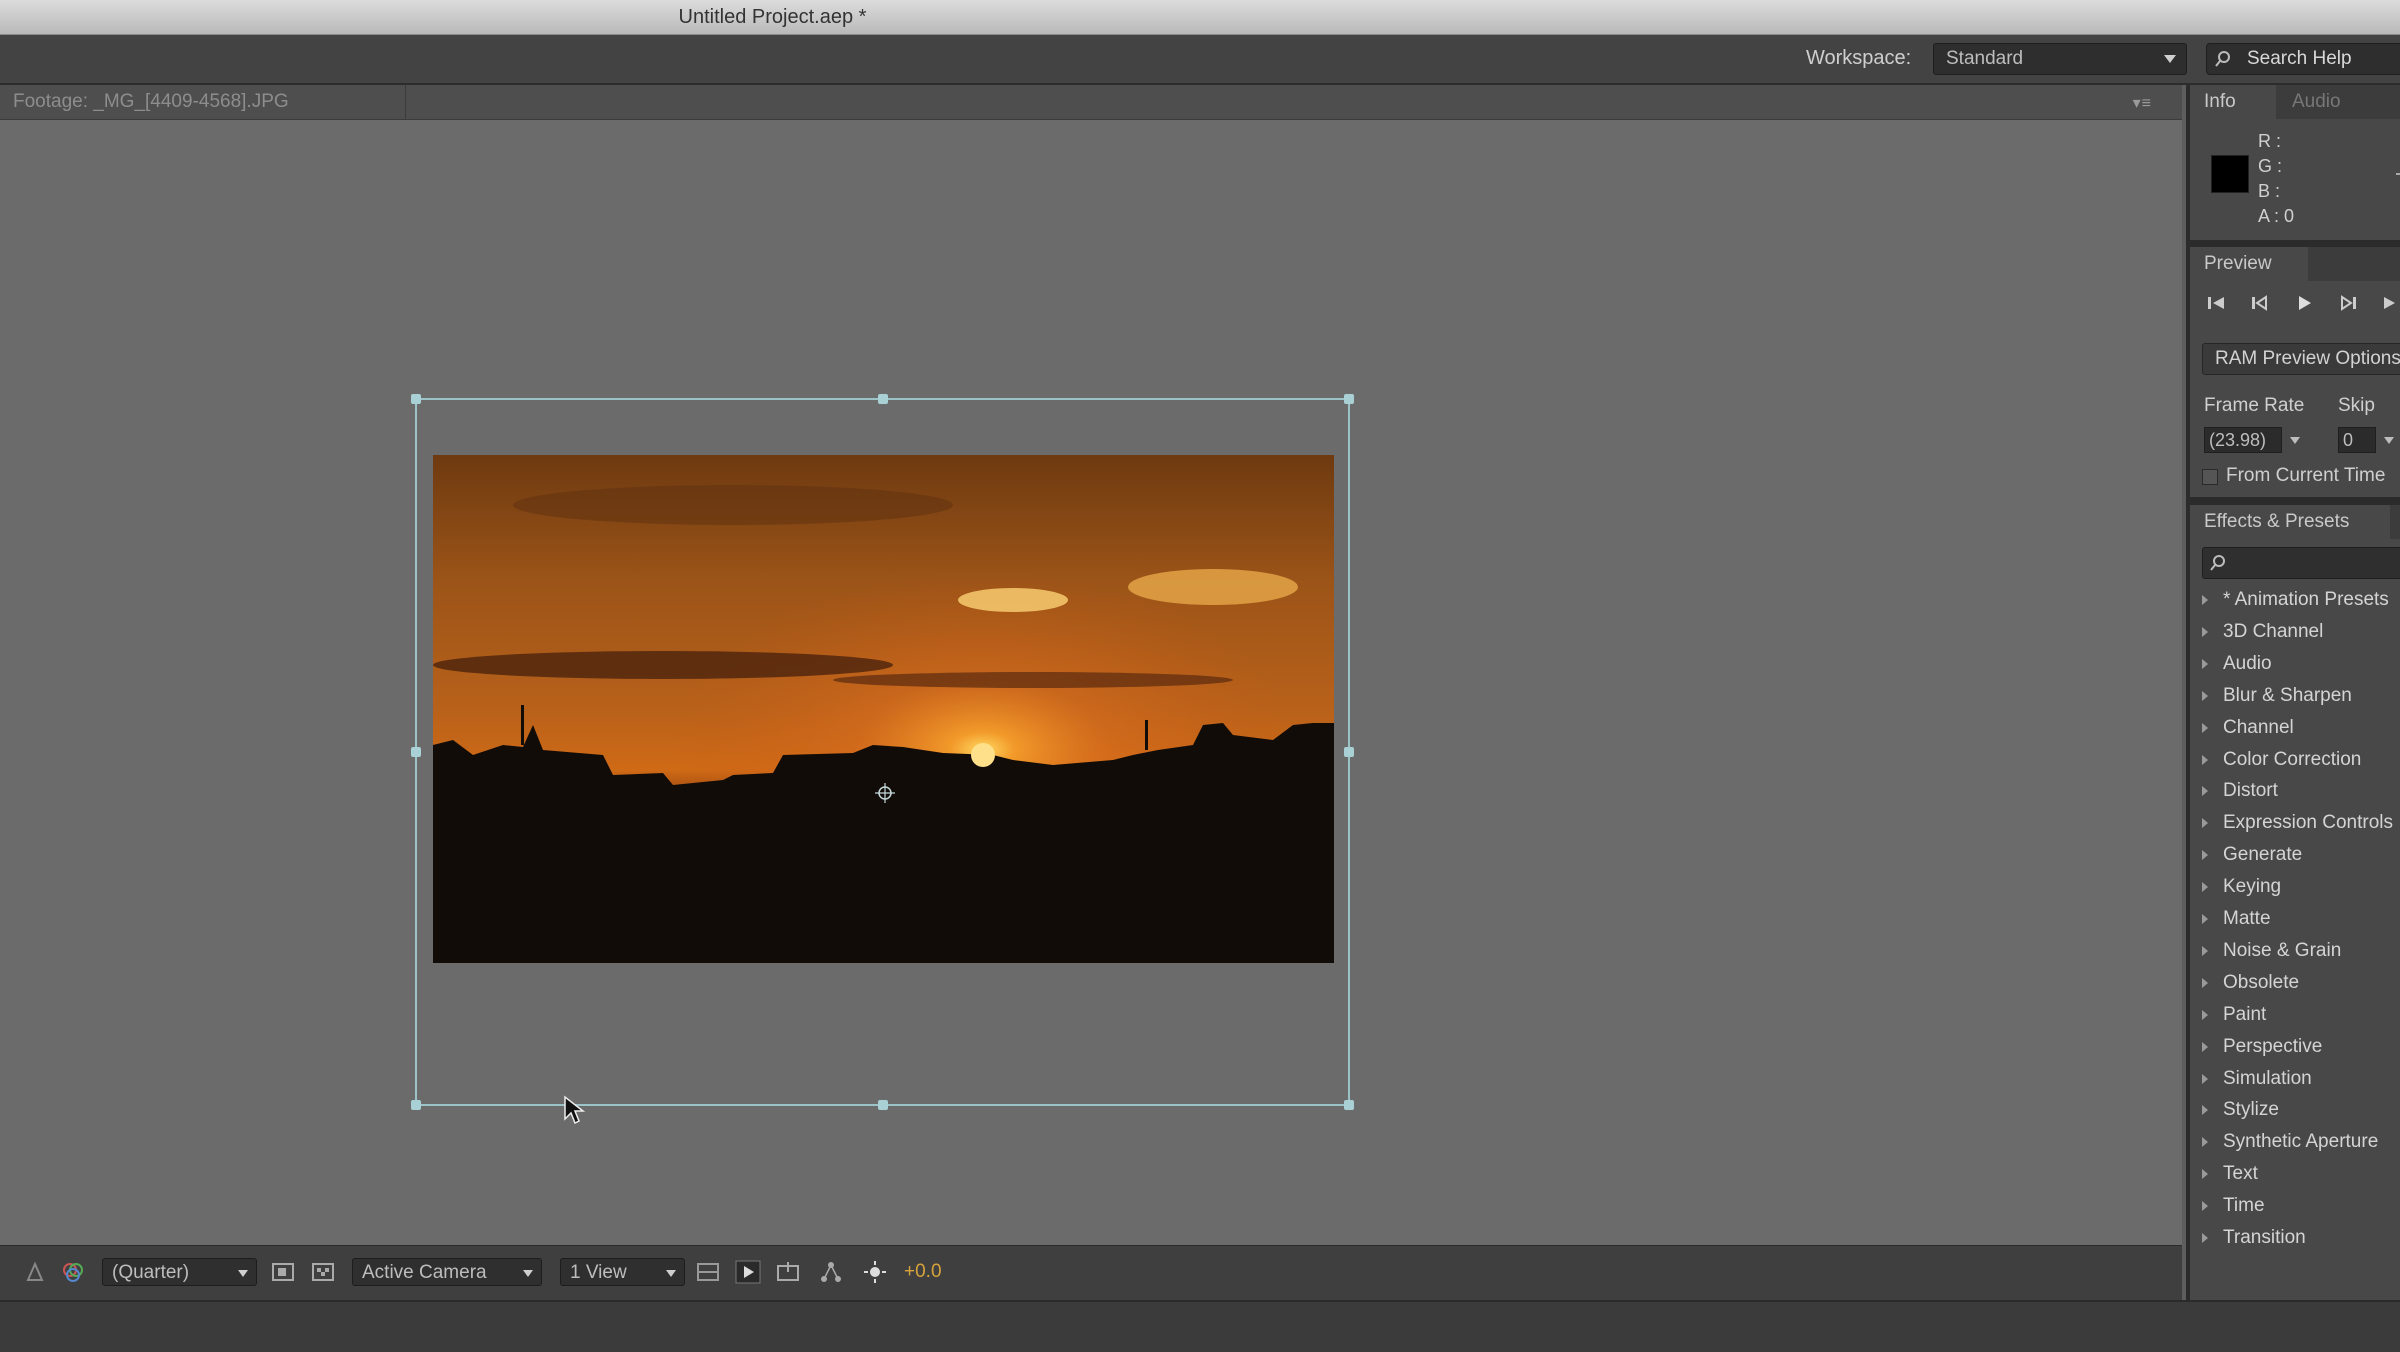 The height and width of the screenshot is (1352, 2400). I want to click on effects-category-item: Perspective, so click(2295, 1048).